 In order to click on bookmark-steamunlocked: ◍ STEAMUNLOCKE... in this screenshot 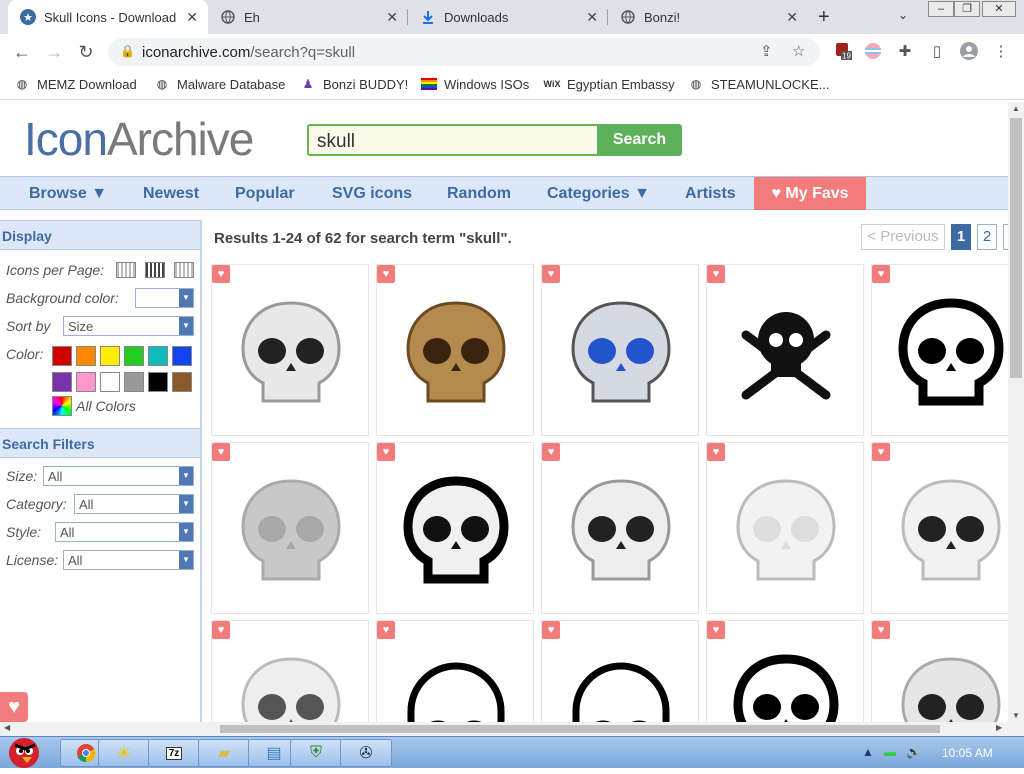, I will do `click(759, 84)`.